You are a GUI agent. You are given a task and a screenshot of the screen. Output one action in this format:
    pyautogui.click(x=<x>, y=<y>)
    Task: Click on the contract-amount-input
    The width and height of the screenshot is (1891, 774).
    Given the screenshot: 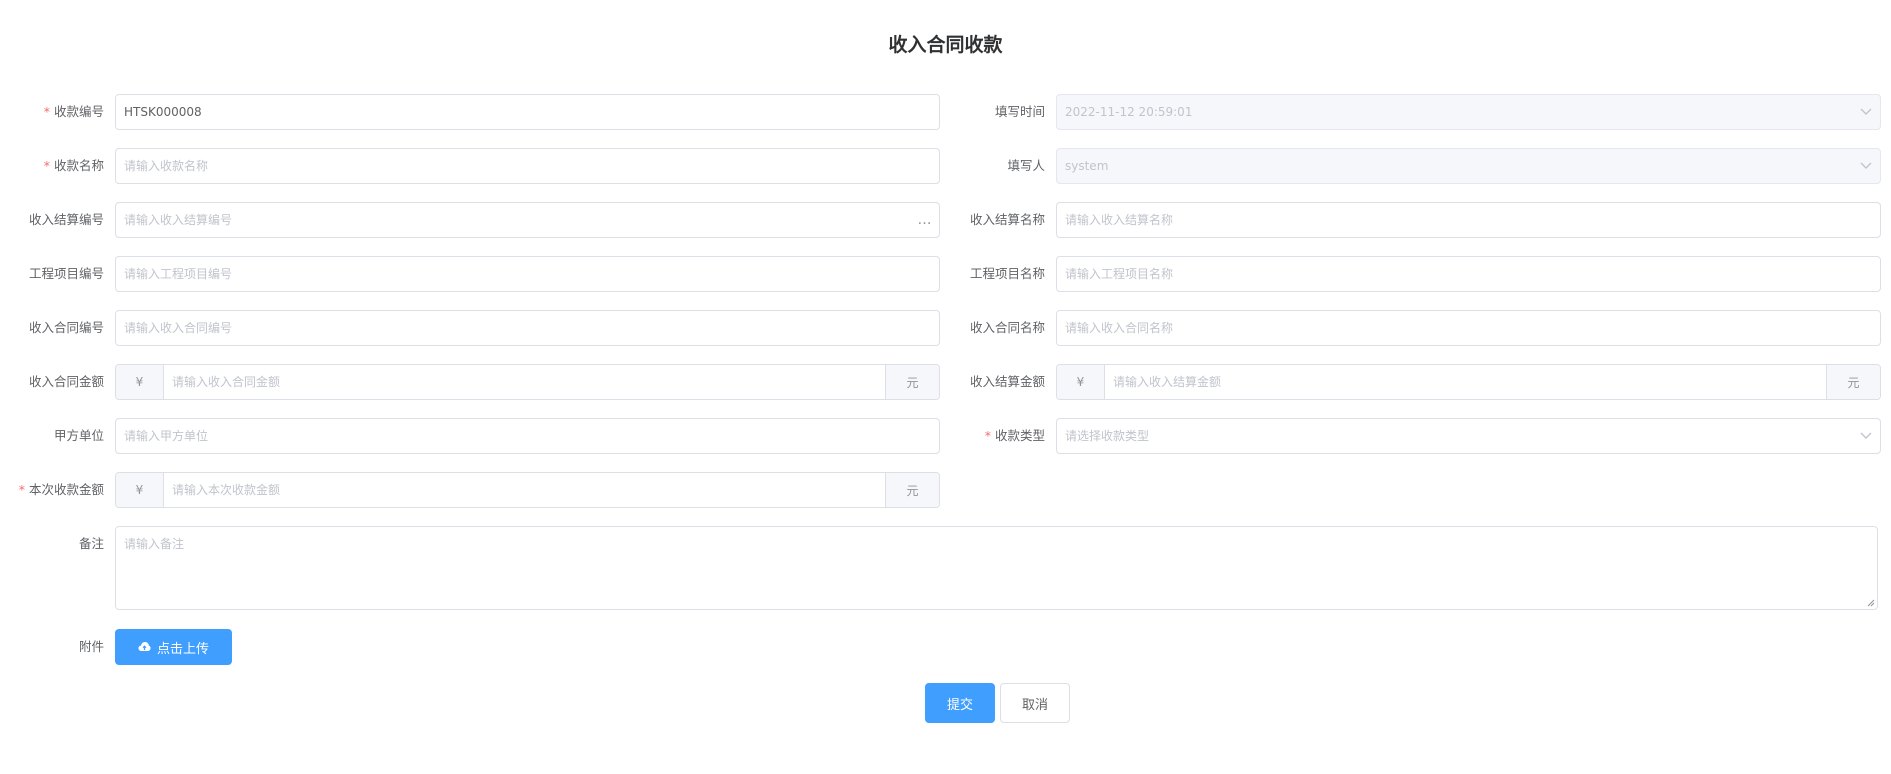 What is the action you would take?
    pyautogui.click(x=524, y=382)
    